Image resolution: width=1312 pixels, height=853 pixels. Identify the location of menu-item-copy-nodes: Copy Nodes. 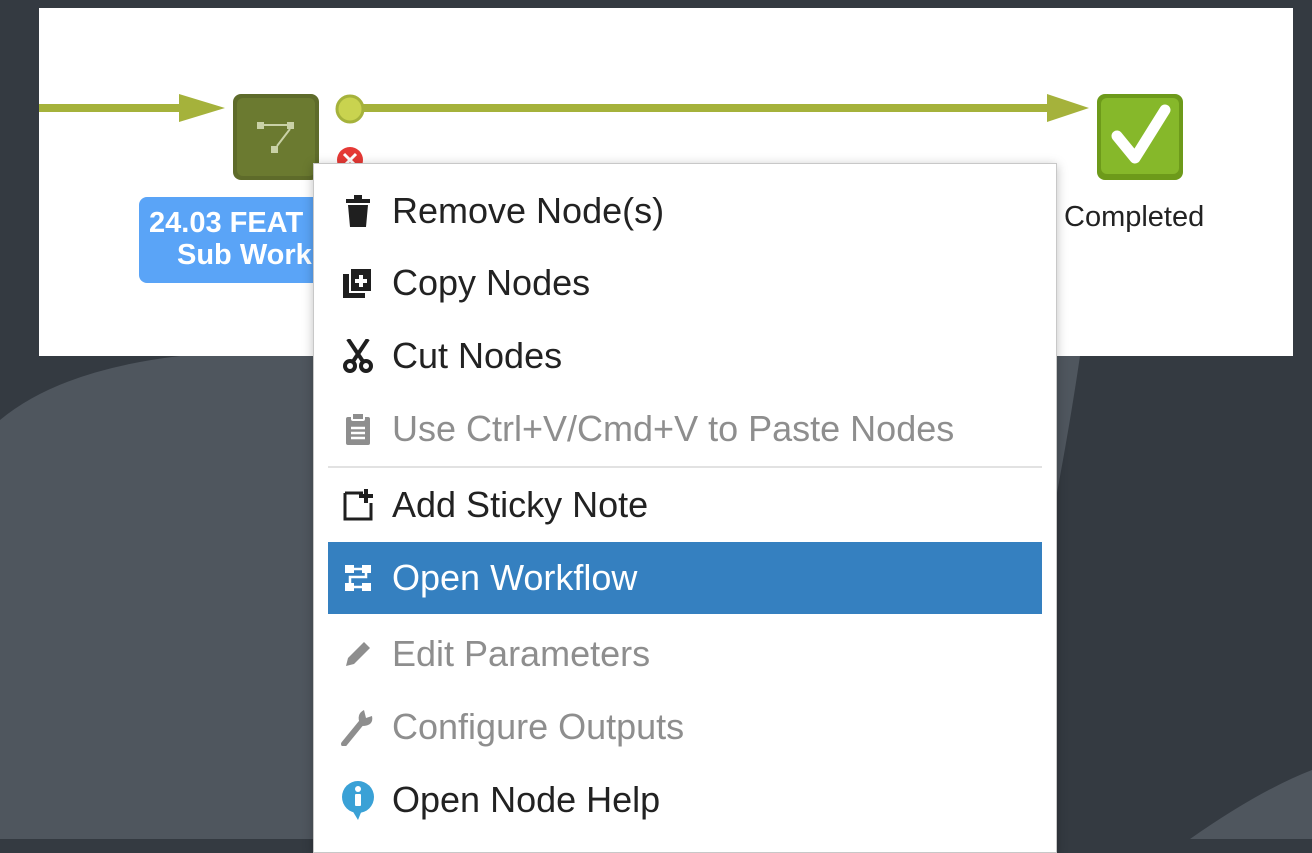
(685, 283).